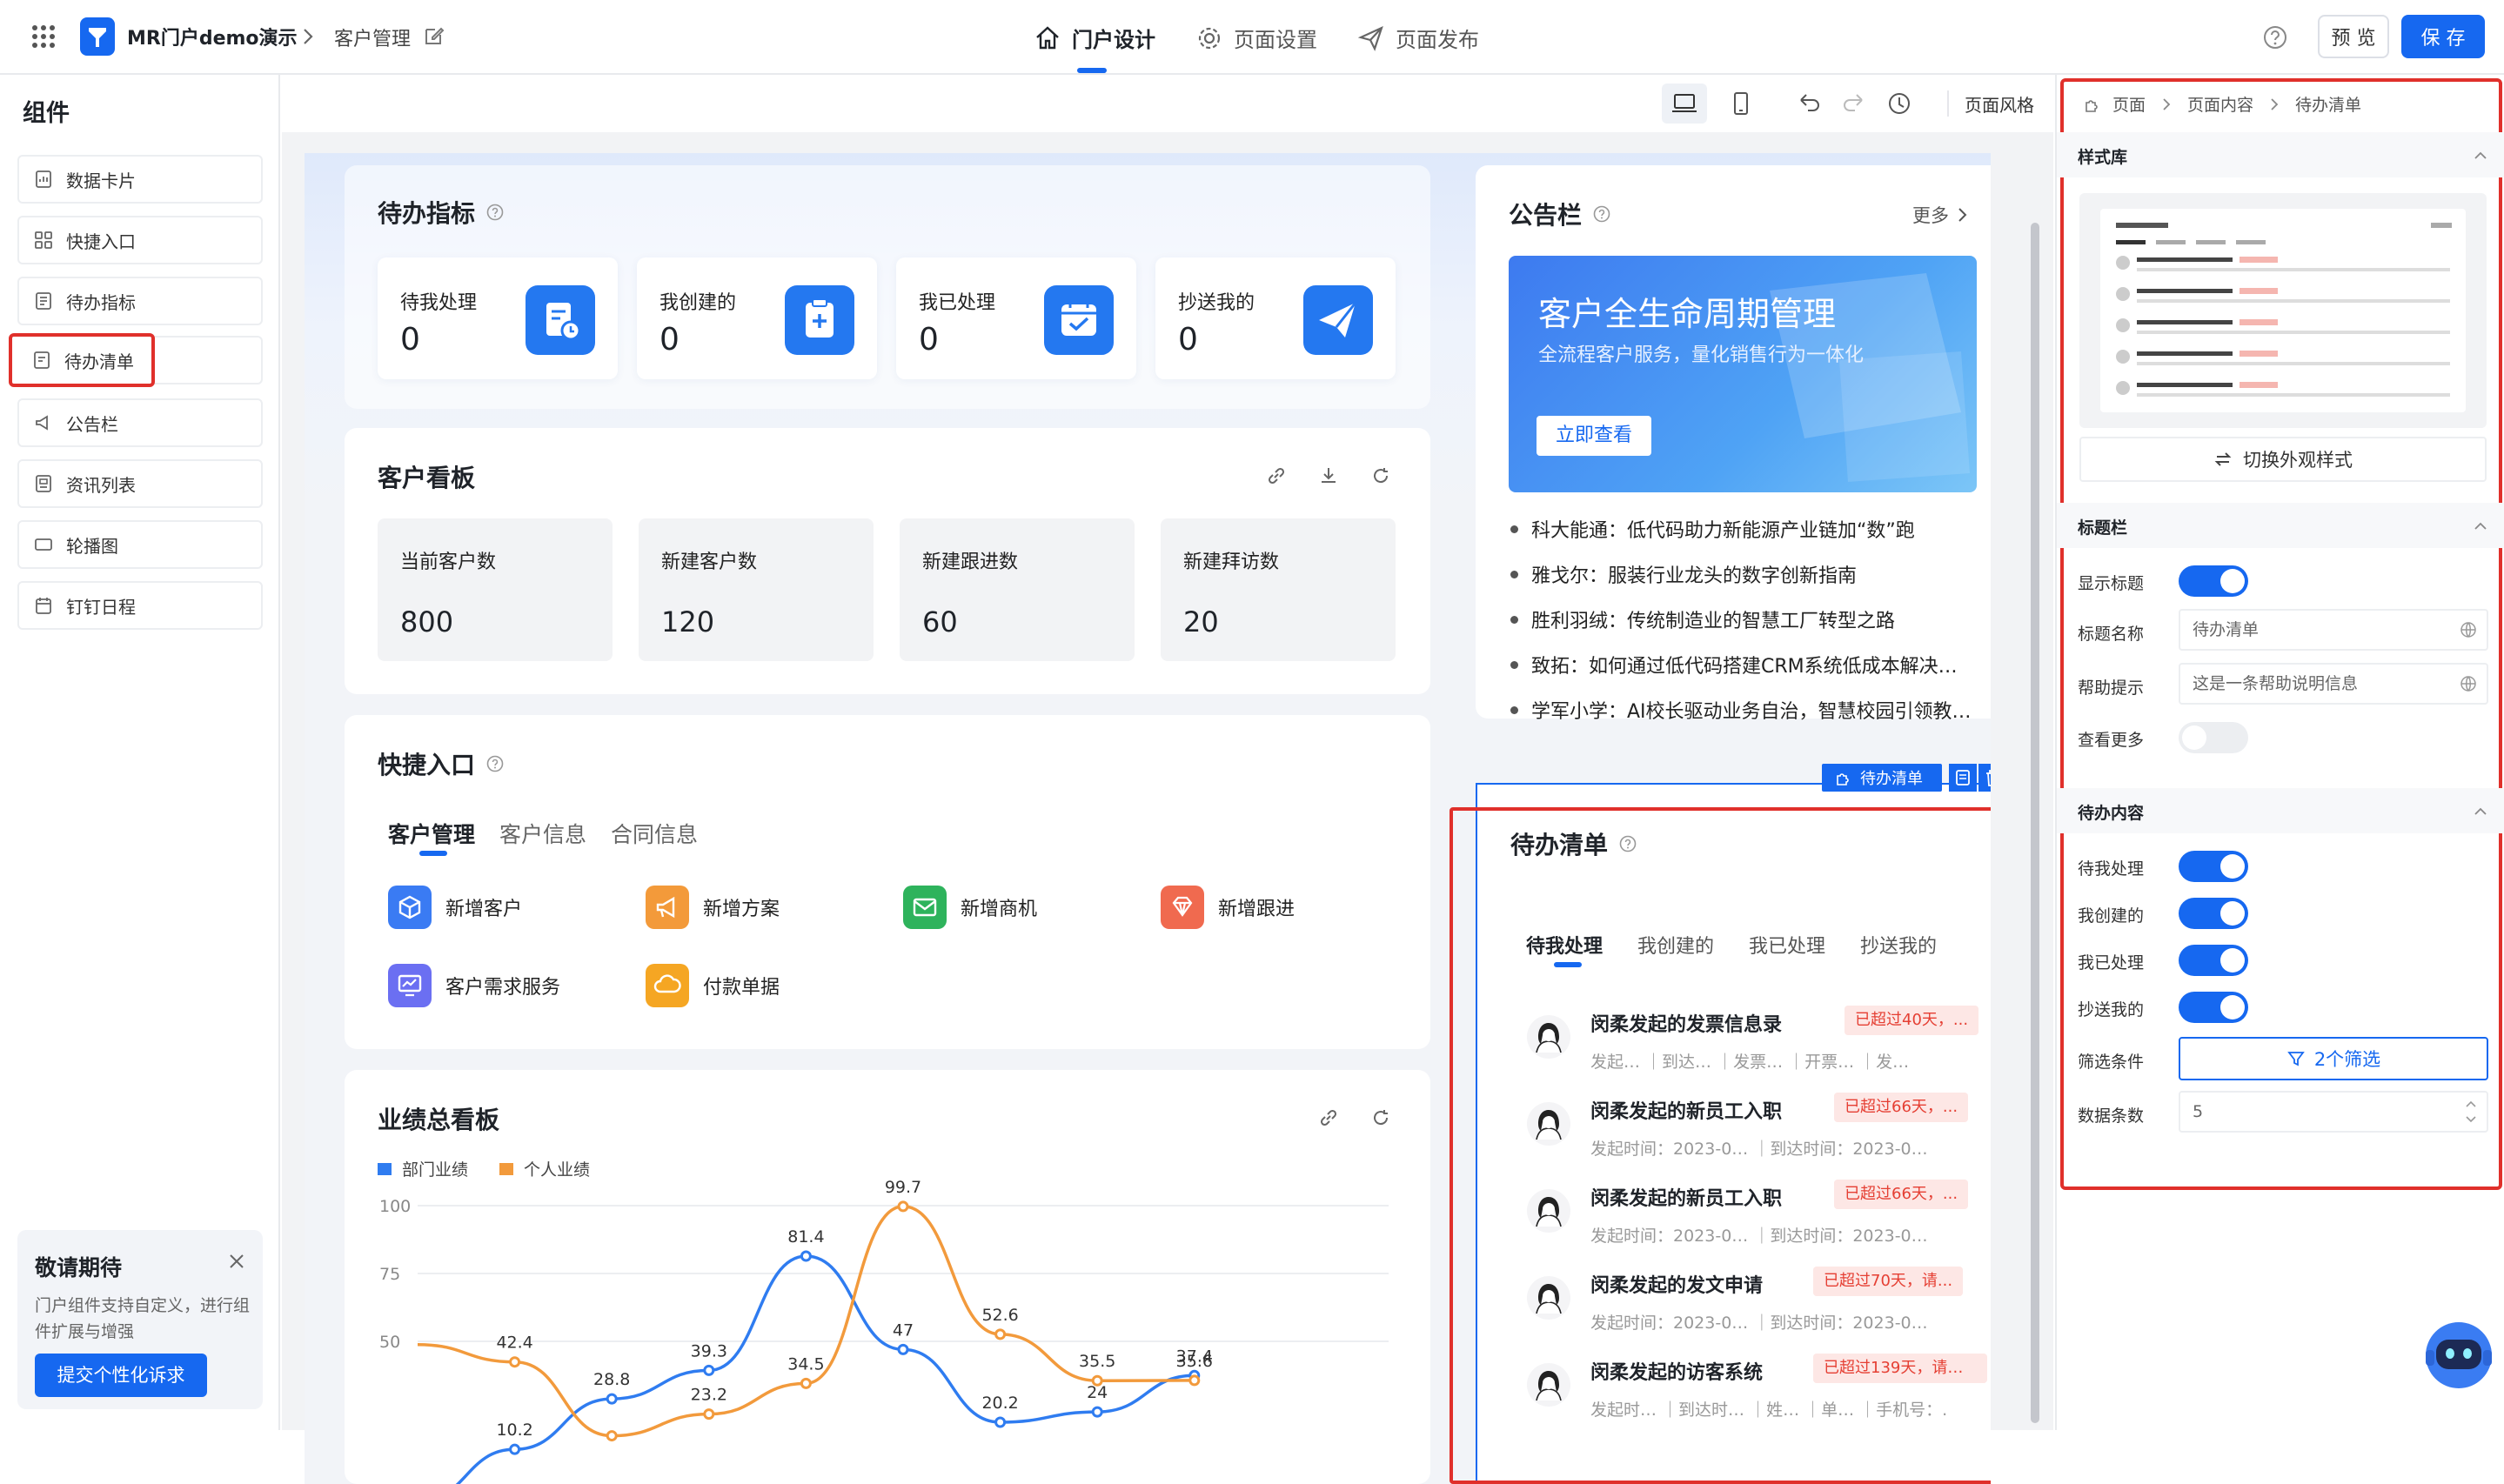 This screenshot has height=1484, width=2504. I want to click on redo-icon, so click(1854, 103).